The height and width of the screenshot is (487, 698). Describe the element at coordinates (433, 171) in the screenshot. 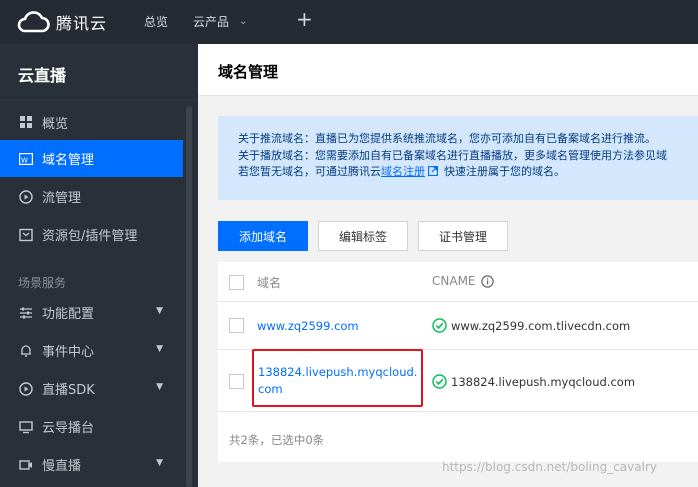

I see `external-link-icon` at that location.